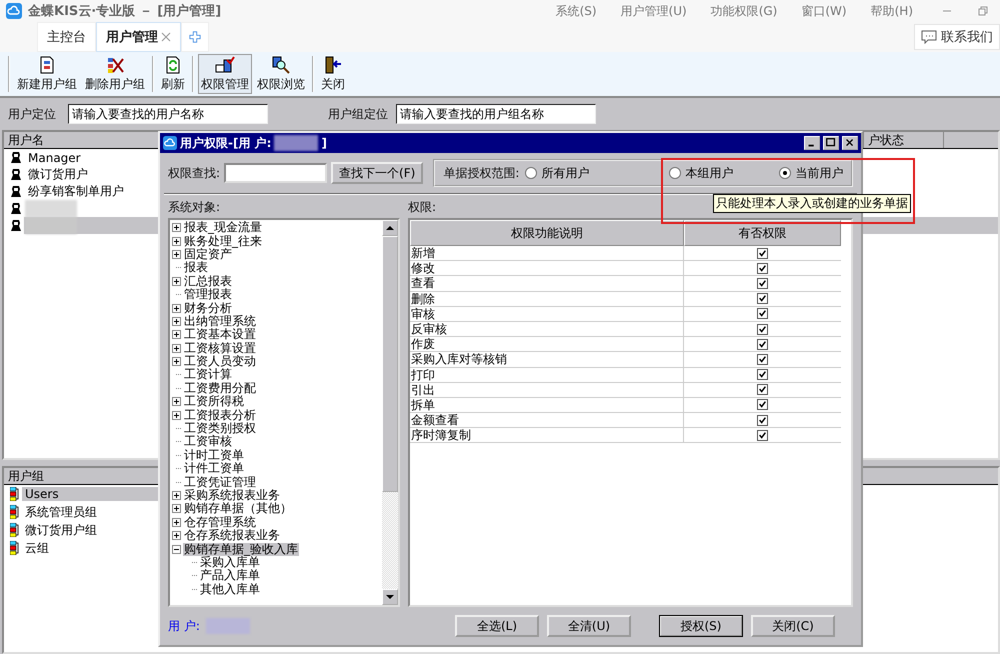 The image size is (1000, 654). What do you see at coordinates (176, 549) in the screenshot?
I see `collapse-icon` at bounding box center [176, 549].